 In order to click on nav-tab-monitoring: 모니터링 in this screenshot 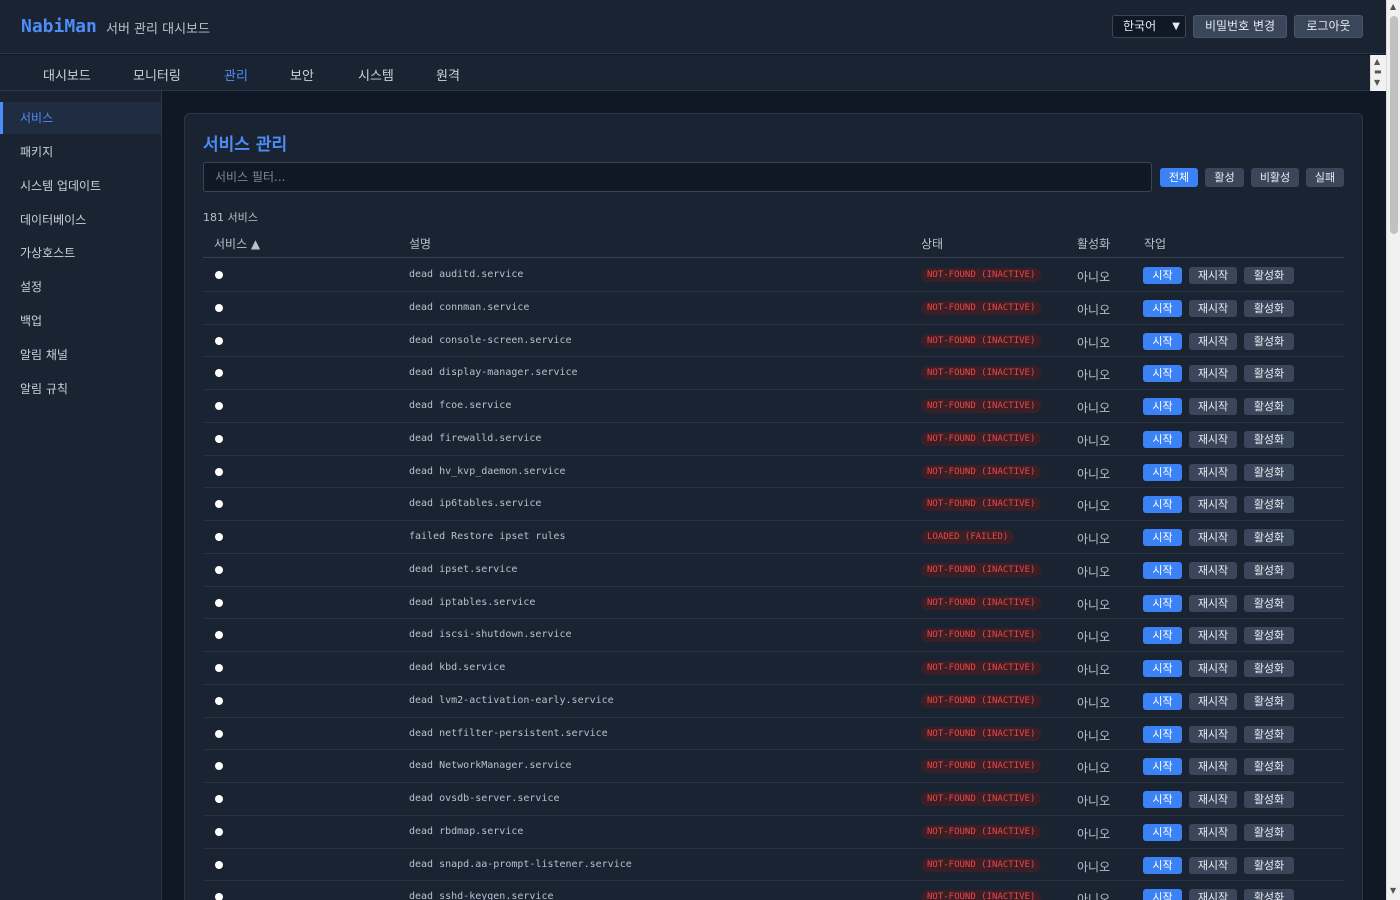, I will do `click(157, 74)`.